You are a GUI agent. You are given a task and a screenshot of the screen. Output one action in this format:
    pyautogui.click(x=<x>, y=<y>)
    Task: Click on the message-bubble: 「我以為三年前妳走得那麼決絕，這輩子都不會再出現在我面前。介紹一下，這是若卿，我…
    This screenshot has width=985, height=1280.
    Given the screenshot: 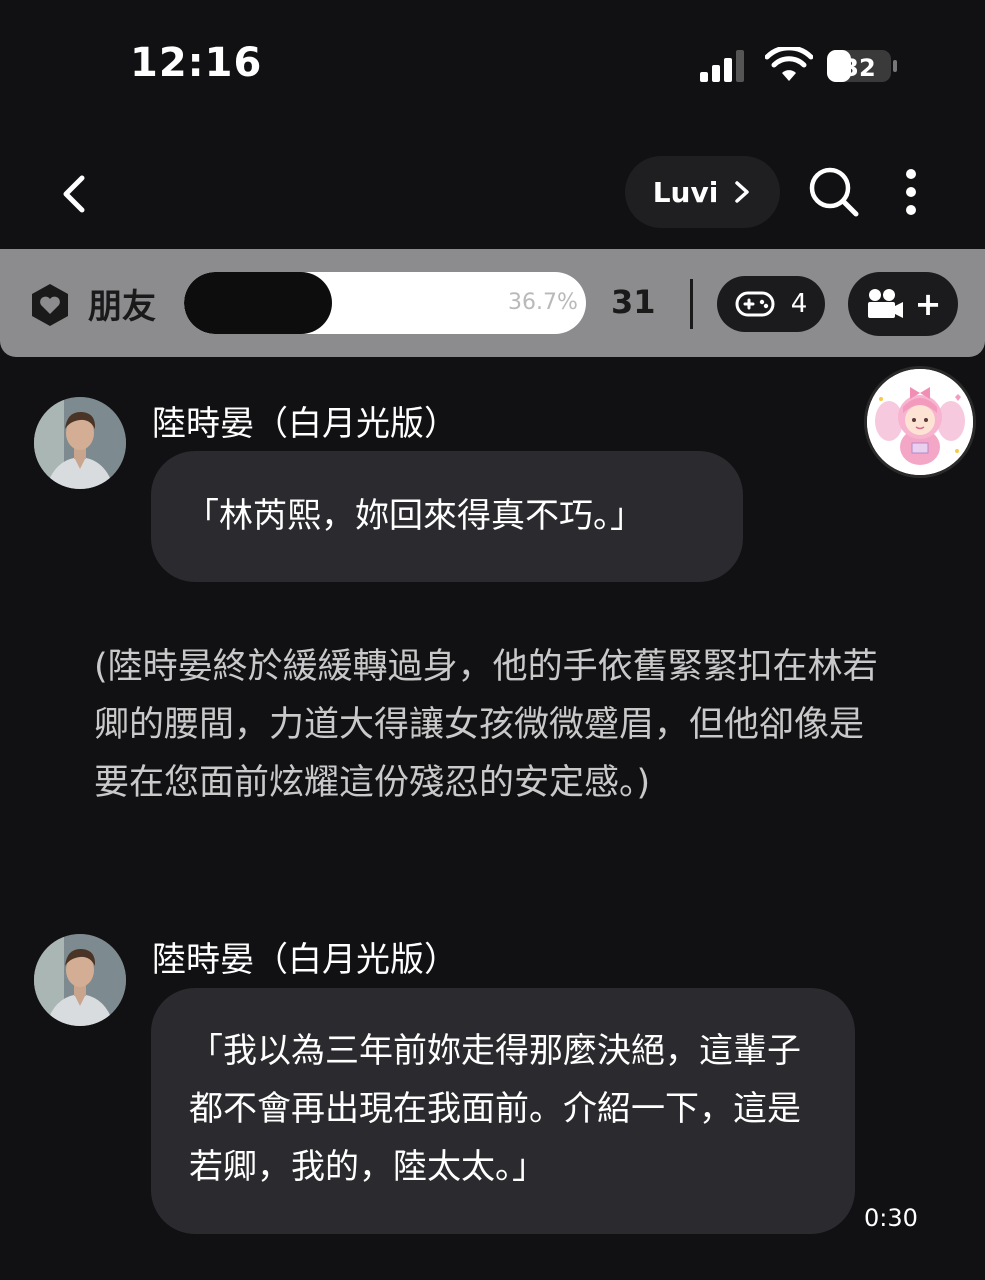 What is the action you would take?
    pyautogui.click(x=503, y=1111)
    